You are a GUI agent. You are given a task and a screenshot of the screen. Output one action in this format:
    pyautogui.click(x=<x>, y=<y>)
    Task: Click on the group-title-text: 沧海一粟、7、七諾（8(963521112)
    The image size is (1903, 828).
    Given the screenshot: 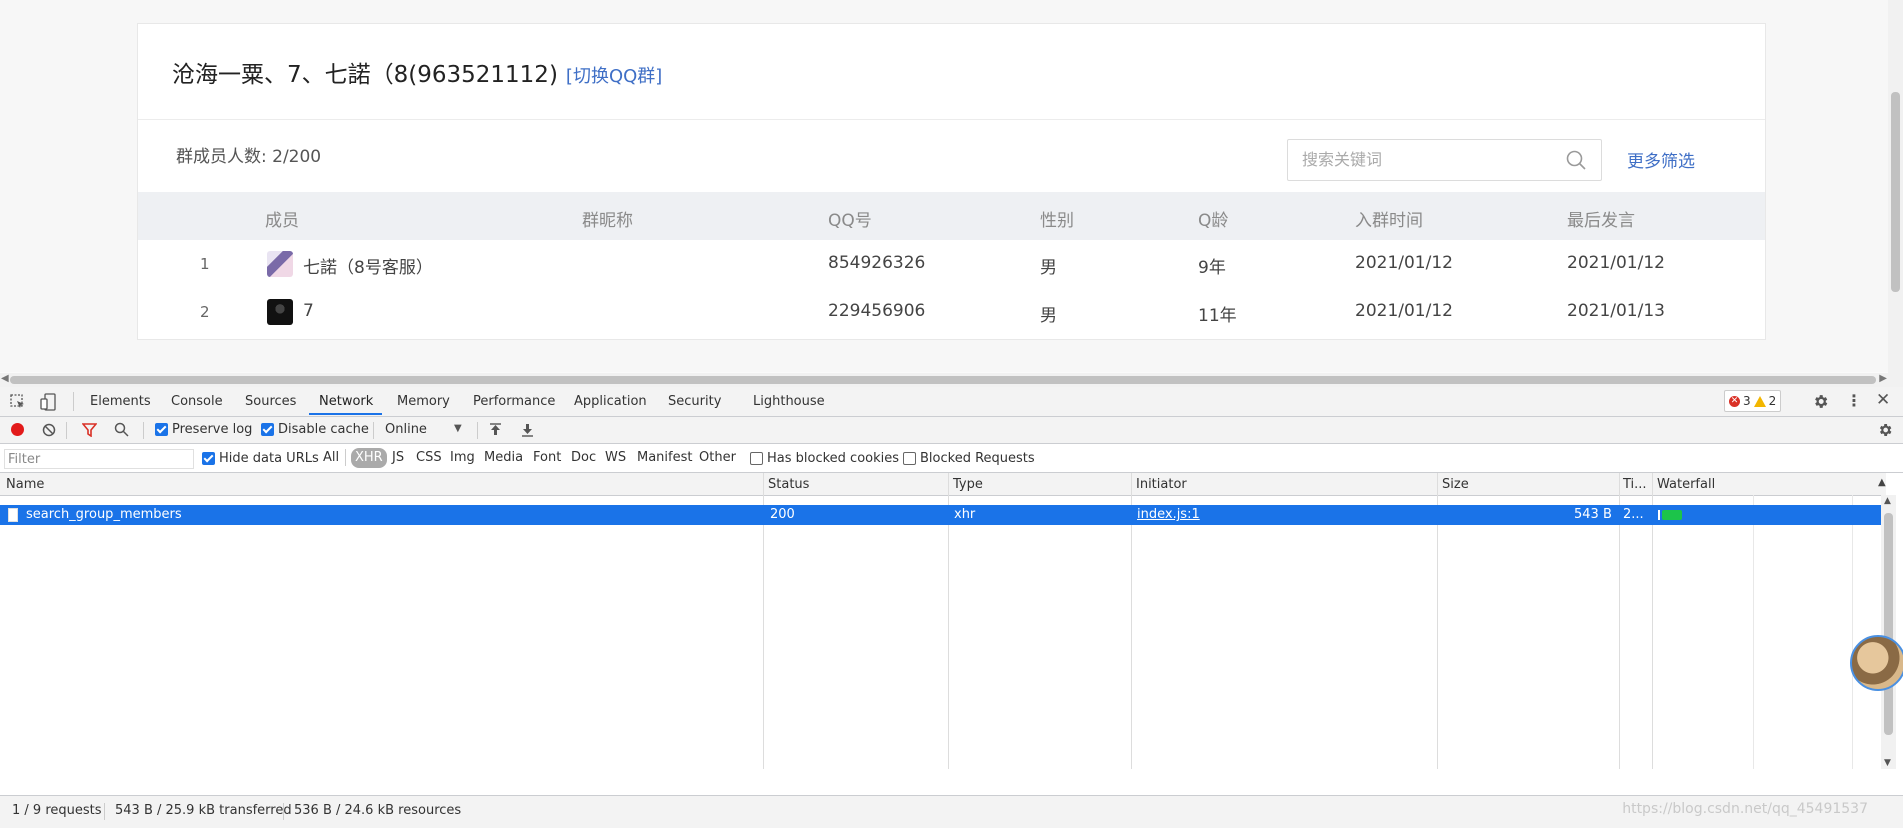 What is the action you would take?
    pyautogui.click(x=365, y=75)
    